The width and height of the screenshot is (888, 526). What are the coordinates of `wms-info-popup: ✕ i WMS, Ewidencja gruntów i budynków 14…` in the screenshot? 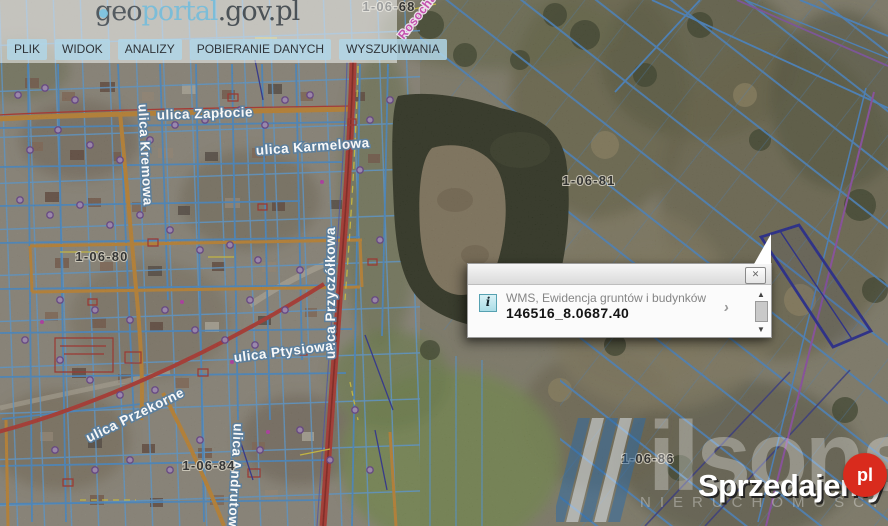 It's located at (619, 286).